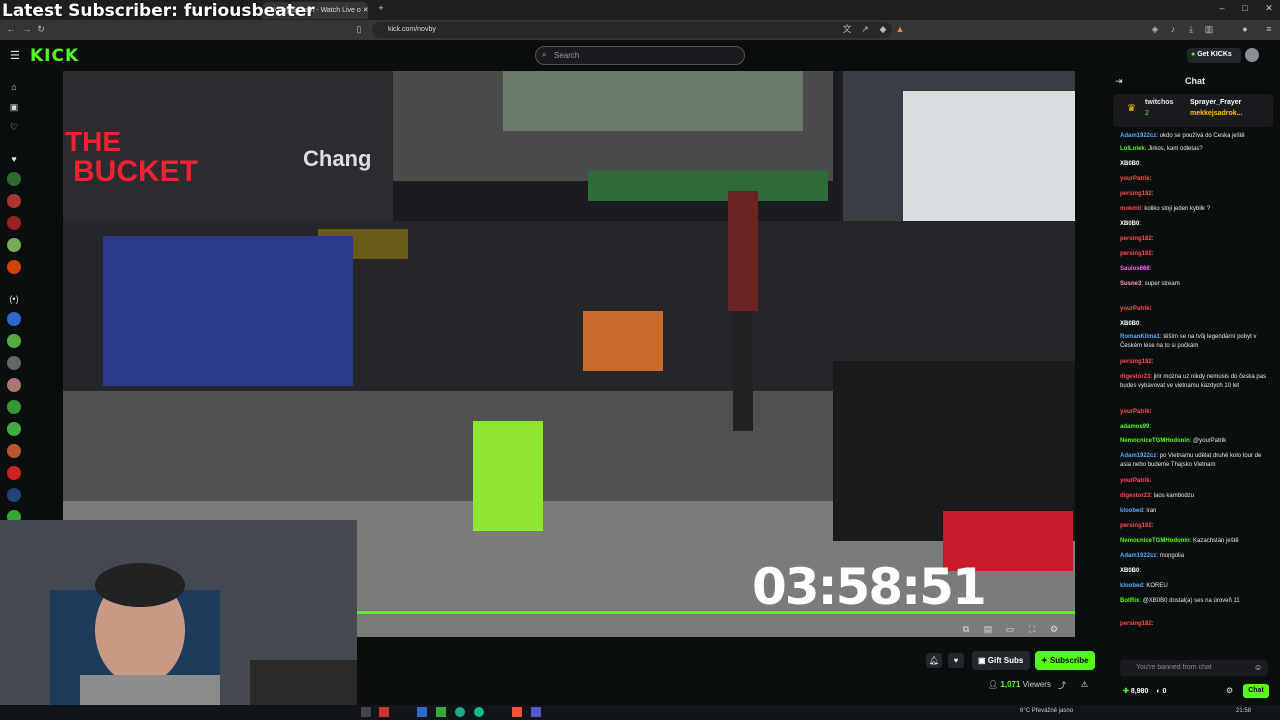 Image resolution: width=1280 pixels, height=720 pixels. What do you see at coordinates (988, 629) in the screenshot?
I see `clip-icon: ▤` at bounding box center [988, 629].